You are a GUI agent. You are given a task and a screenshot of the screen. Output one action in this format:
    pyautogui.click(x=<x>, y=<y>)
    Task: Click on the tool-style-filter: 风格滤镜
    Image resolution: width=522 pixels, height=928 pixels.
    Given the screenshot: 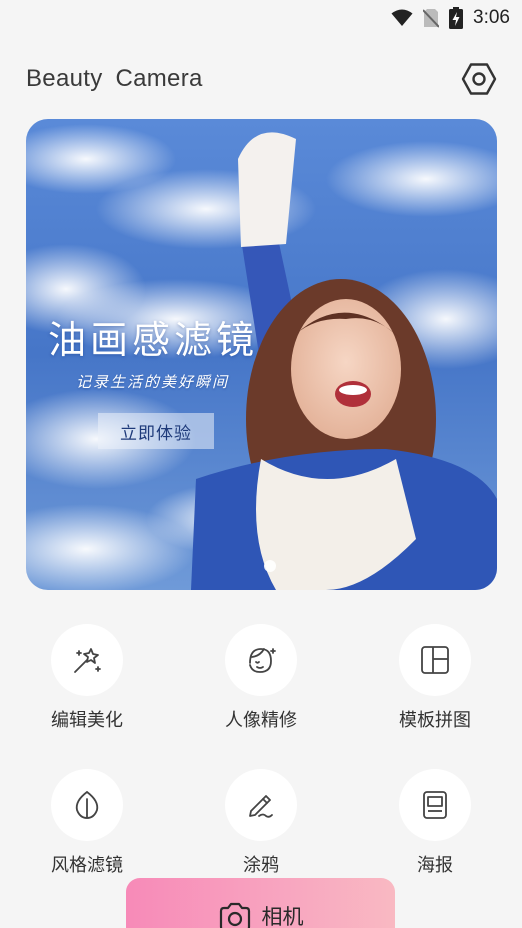 What is the action you would take?
    pyautogui.click(x=87, y=823)
    